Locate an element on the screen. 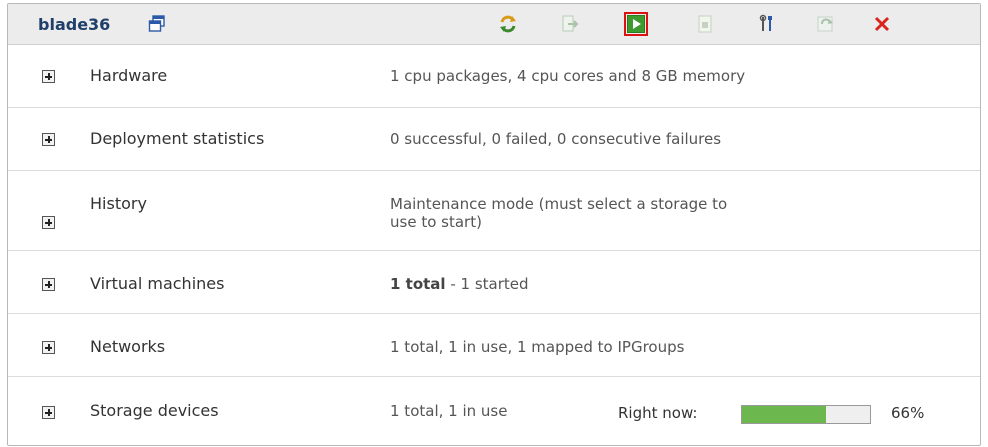  row-value-line: use to start) is located at coordinates (436, 222).